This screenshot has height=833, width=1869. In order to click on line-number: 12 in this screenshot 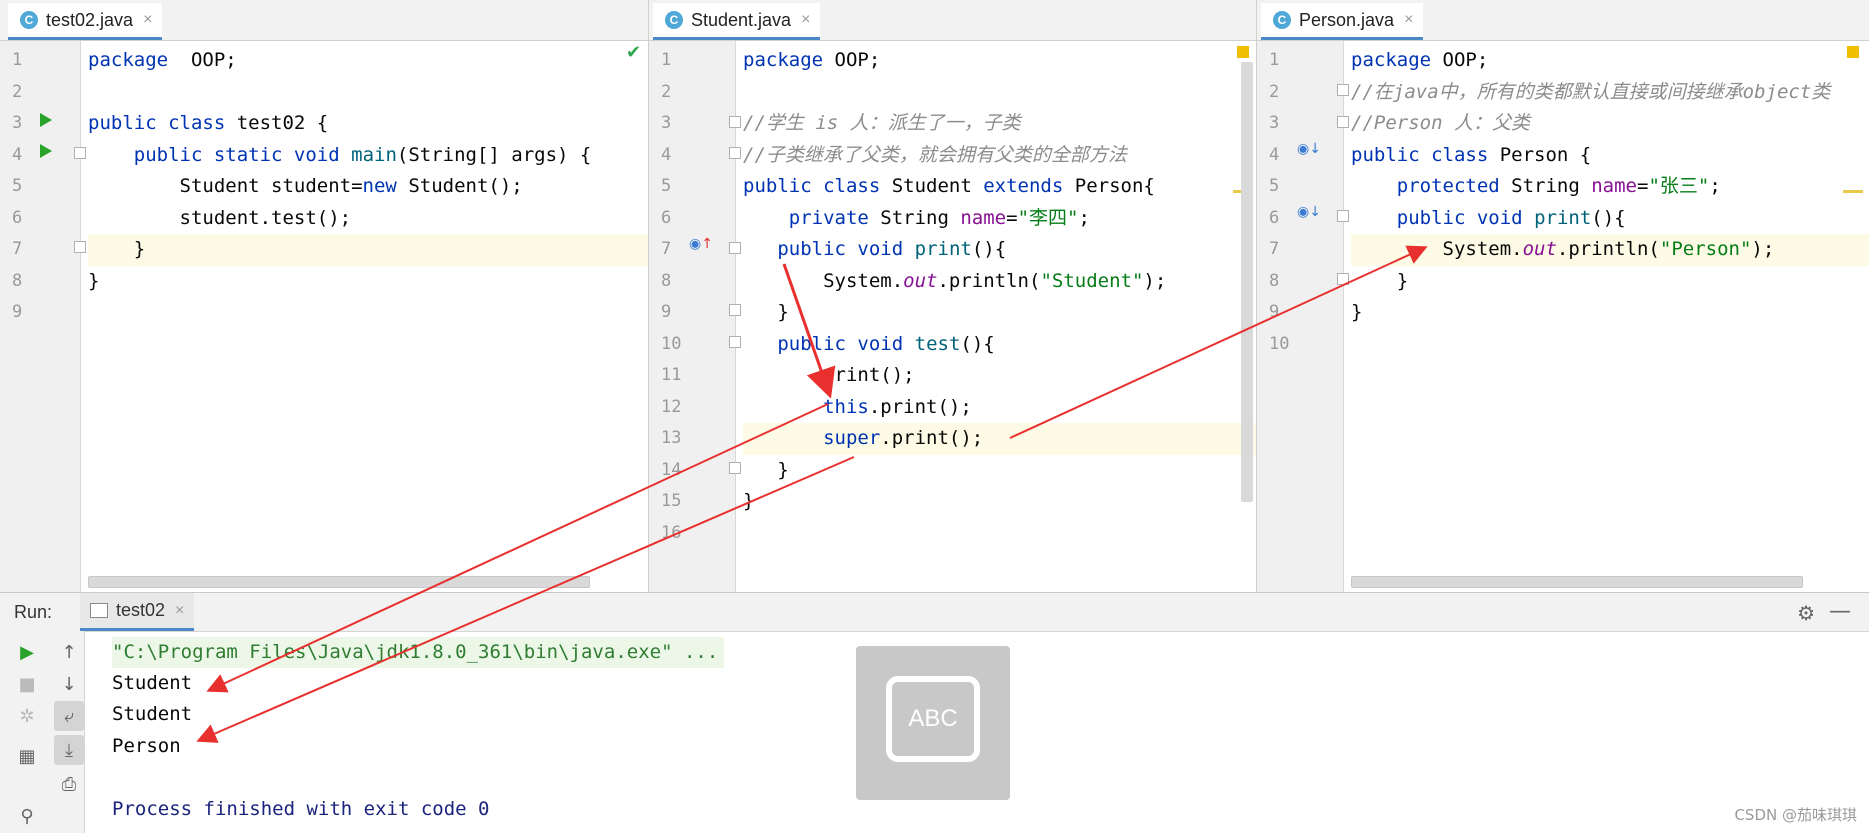, I will do `click(671, 406)`.